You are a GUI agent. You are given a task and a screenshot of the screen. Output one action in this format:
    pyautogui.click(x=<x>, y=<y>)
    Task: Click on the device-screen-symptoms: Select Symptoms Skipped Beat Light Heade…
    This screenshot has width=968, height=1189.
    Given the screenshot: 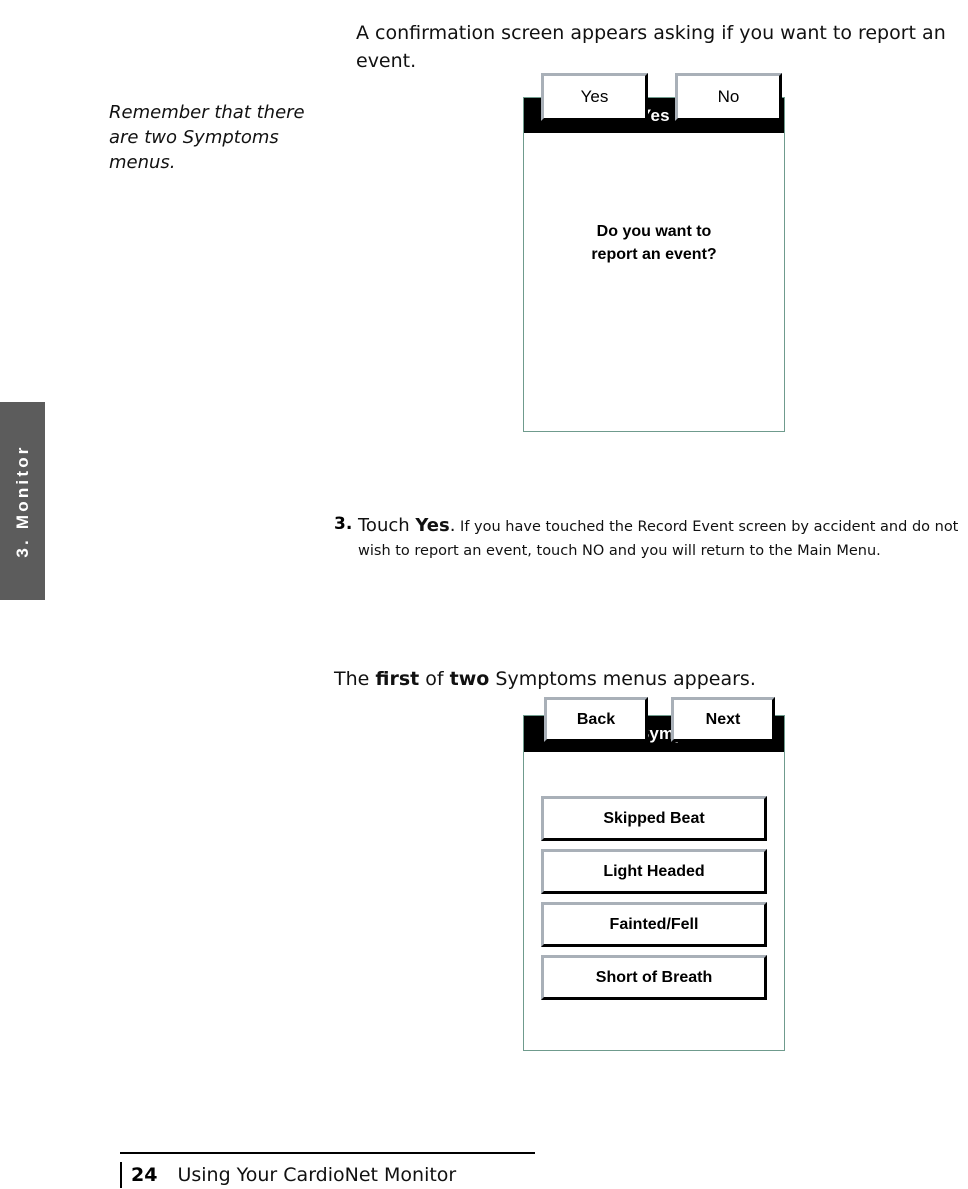 What is the action you would take?
    pyautogui.click(x=654, y=874)
    